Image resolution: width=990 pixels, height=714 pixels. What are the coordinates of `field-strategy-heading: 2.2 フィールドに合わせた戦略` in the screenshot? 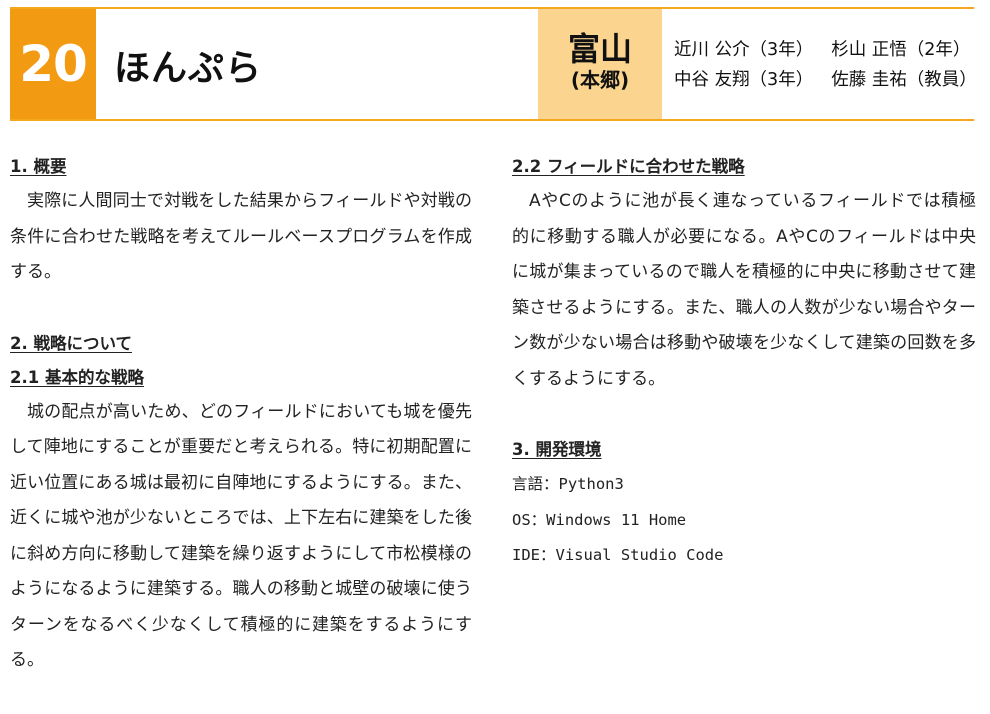 It's located at (628, 166).